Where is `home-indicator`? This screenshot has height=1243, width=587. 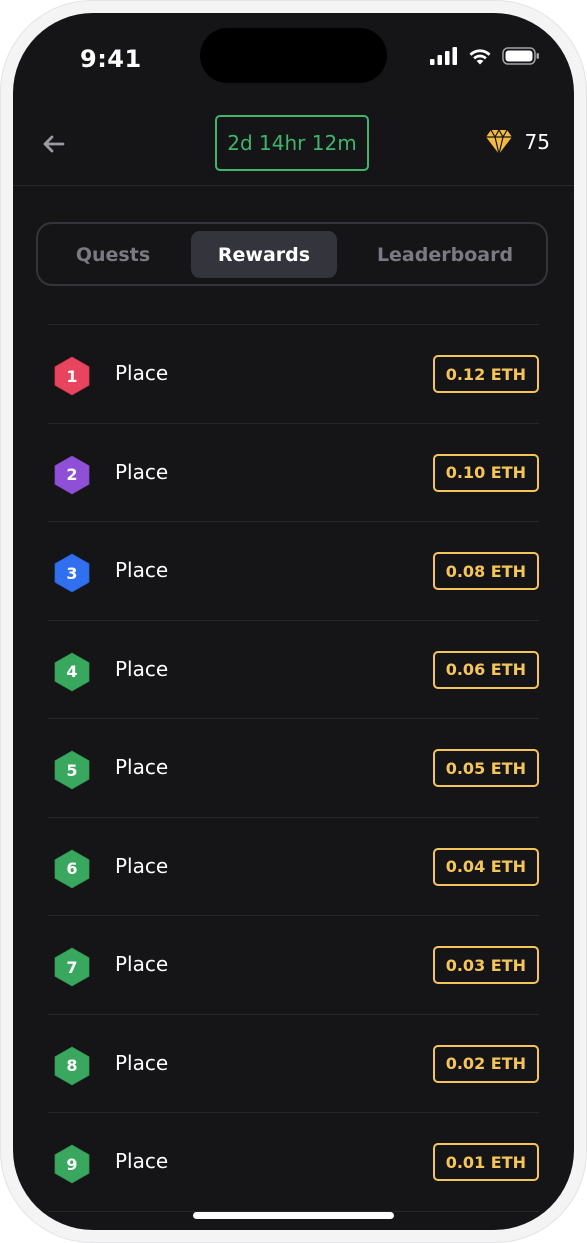 home-indicator is located at coordinates (293, 1215).